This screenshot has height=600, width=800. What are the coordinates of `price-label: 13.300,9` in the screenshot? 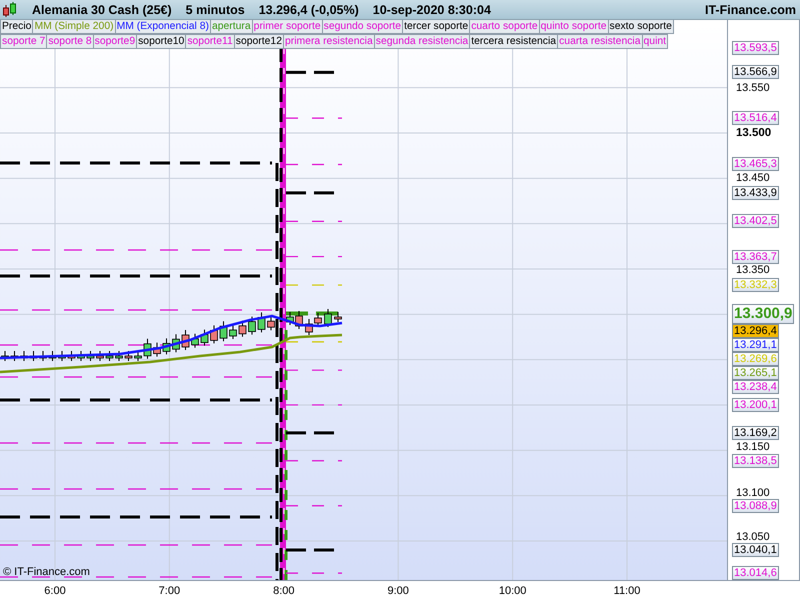 It's located at (763, 314).